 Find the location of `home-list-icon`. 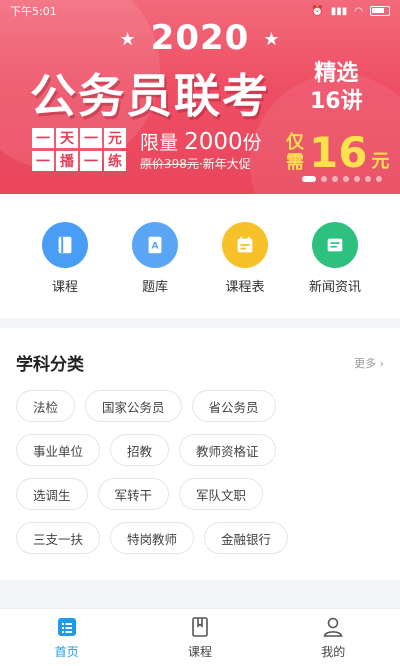

home-list-icon is located at coordinates (66, 627).